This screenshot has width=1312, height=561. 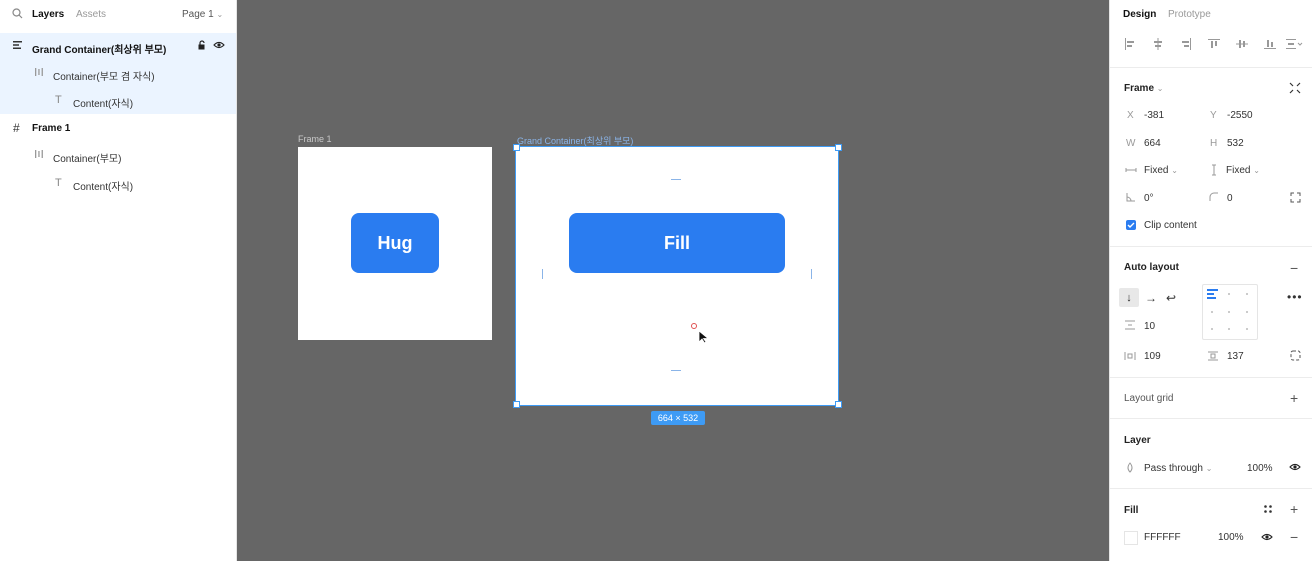 What do you see at coordinates (1131, 538) in the screenshot?
I see `fill-color-swatch` at bounding box center [1131, 538].